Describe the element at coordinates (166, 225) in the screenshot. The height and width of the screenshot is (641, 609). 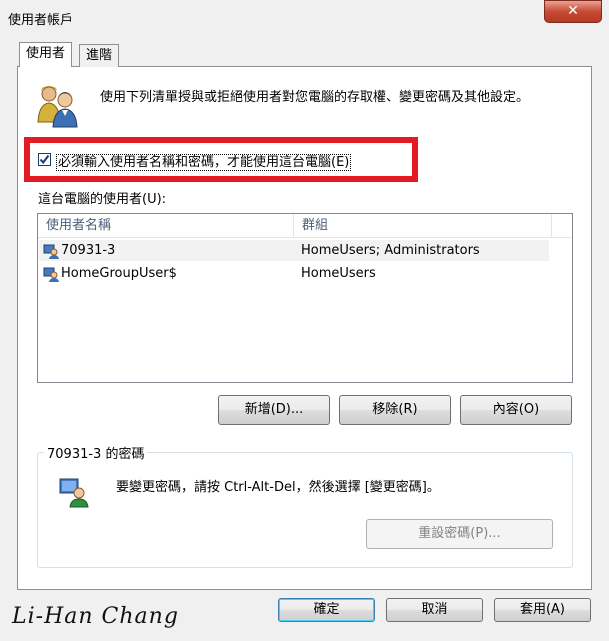
I see `column-header-name: 使用者名稱` at that location.